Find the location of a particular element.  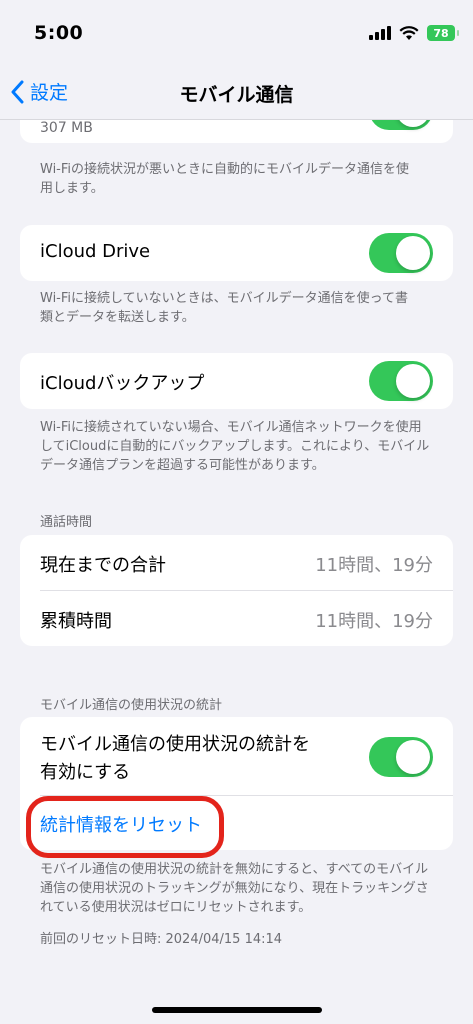

icloud-drive-label: iCloud Drive is located at coordinates (95, 251).